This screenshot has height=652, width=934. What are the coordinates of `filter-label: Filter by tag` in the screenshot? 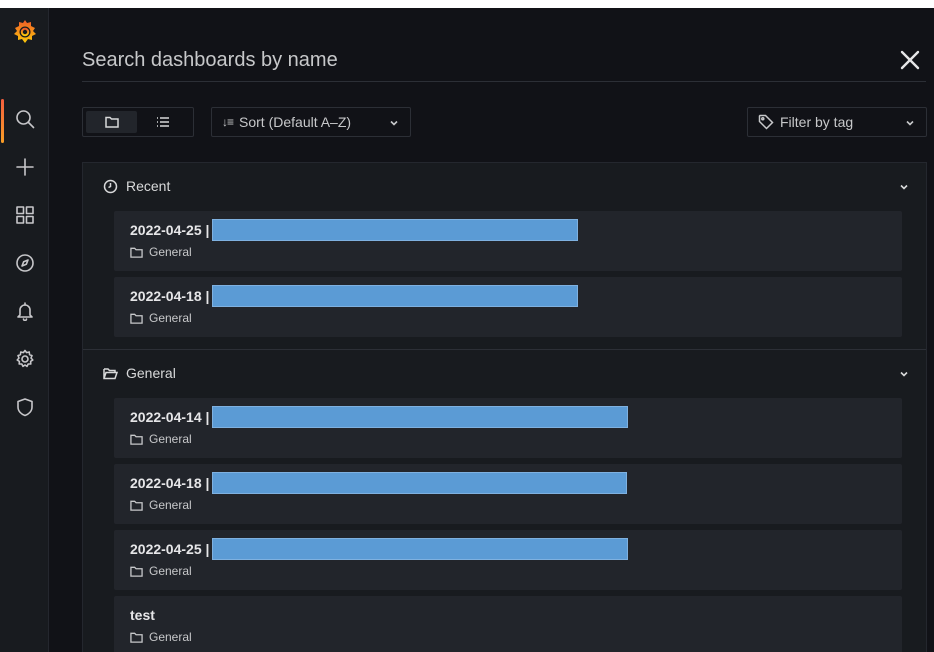 It's located at (817, 122).